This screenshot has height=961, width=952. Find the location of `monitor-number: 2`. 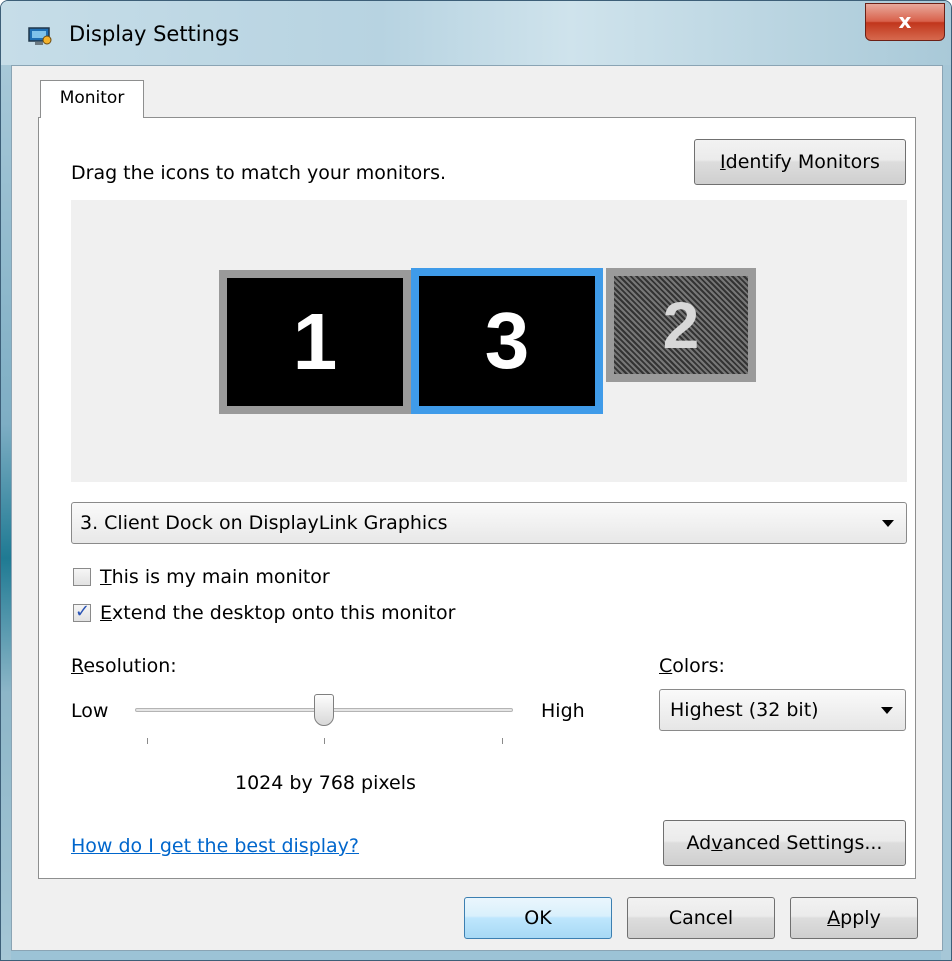

monitor-number: 2 is located at coordinates (681, 325).